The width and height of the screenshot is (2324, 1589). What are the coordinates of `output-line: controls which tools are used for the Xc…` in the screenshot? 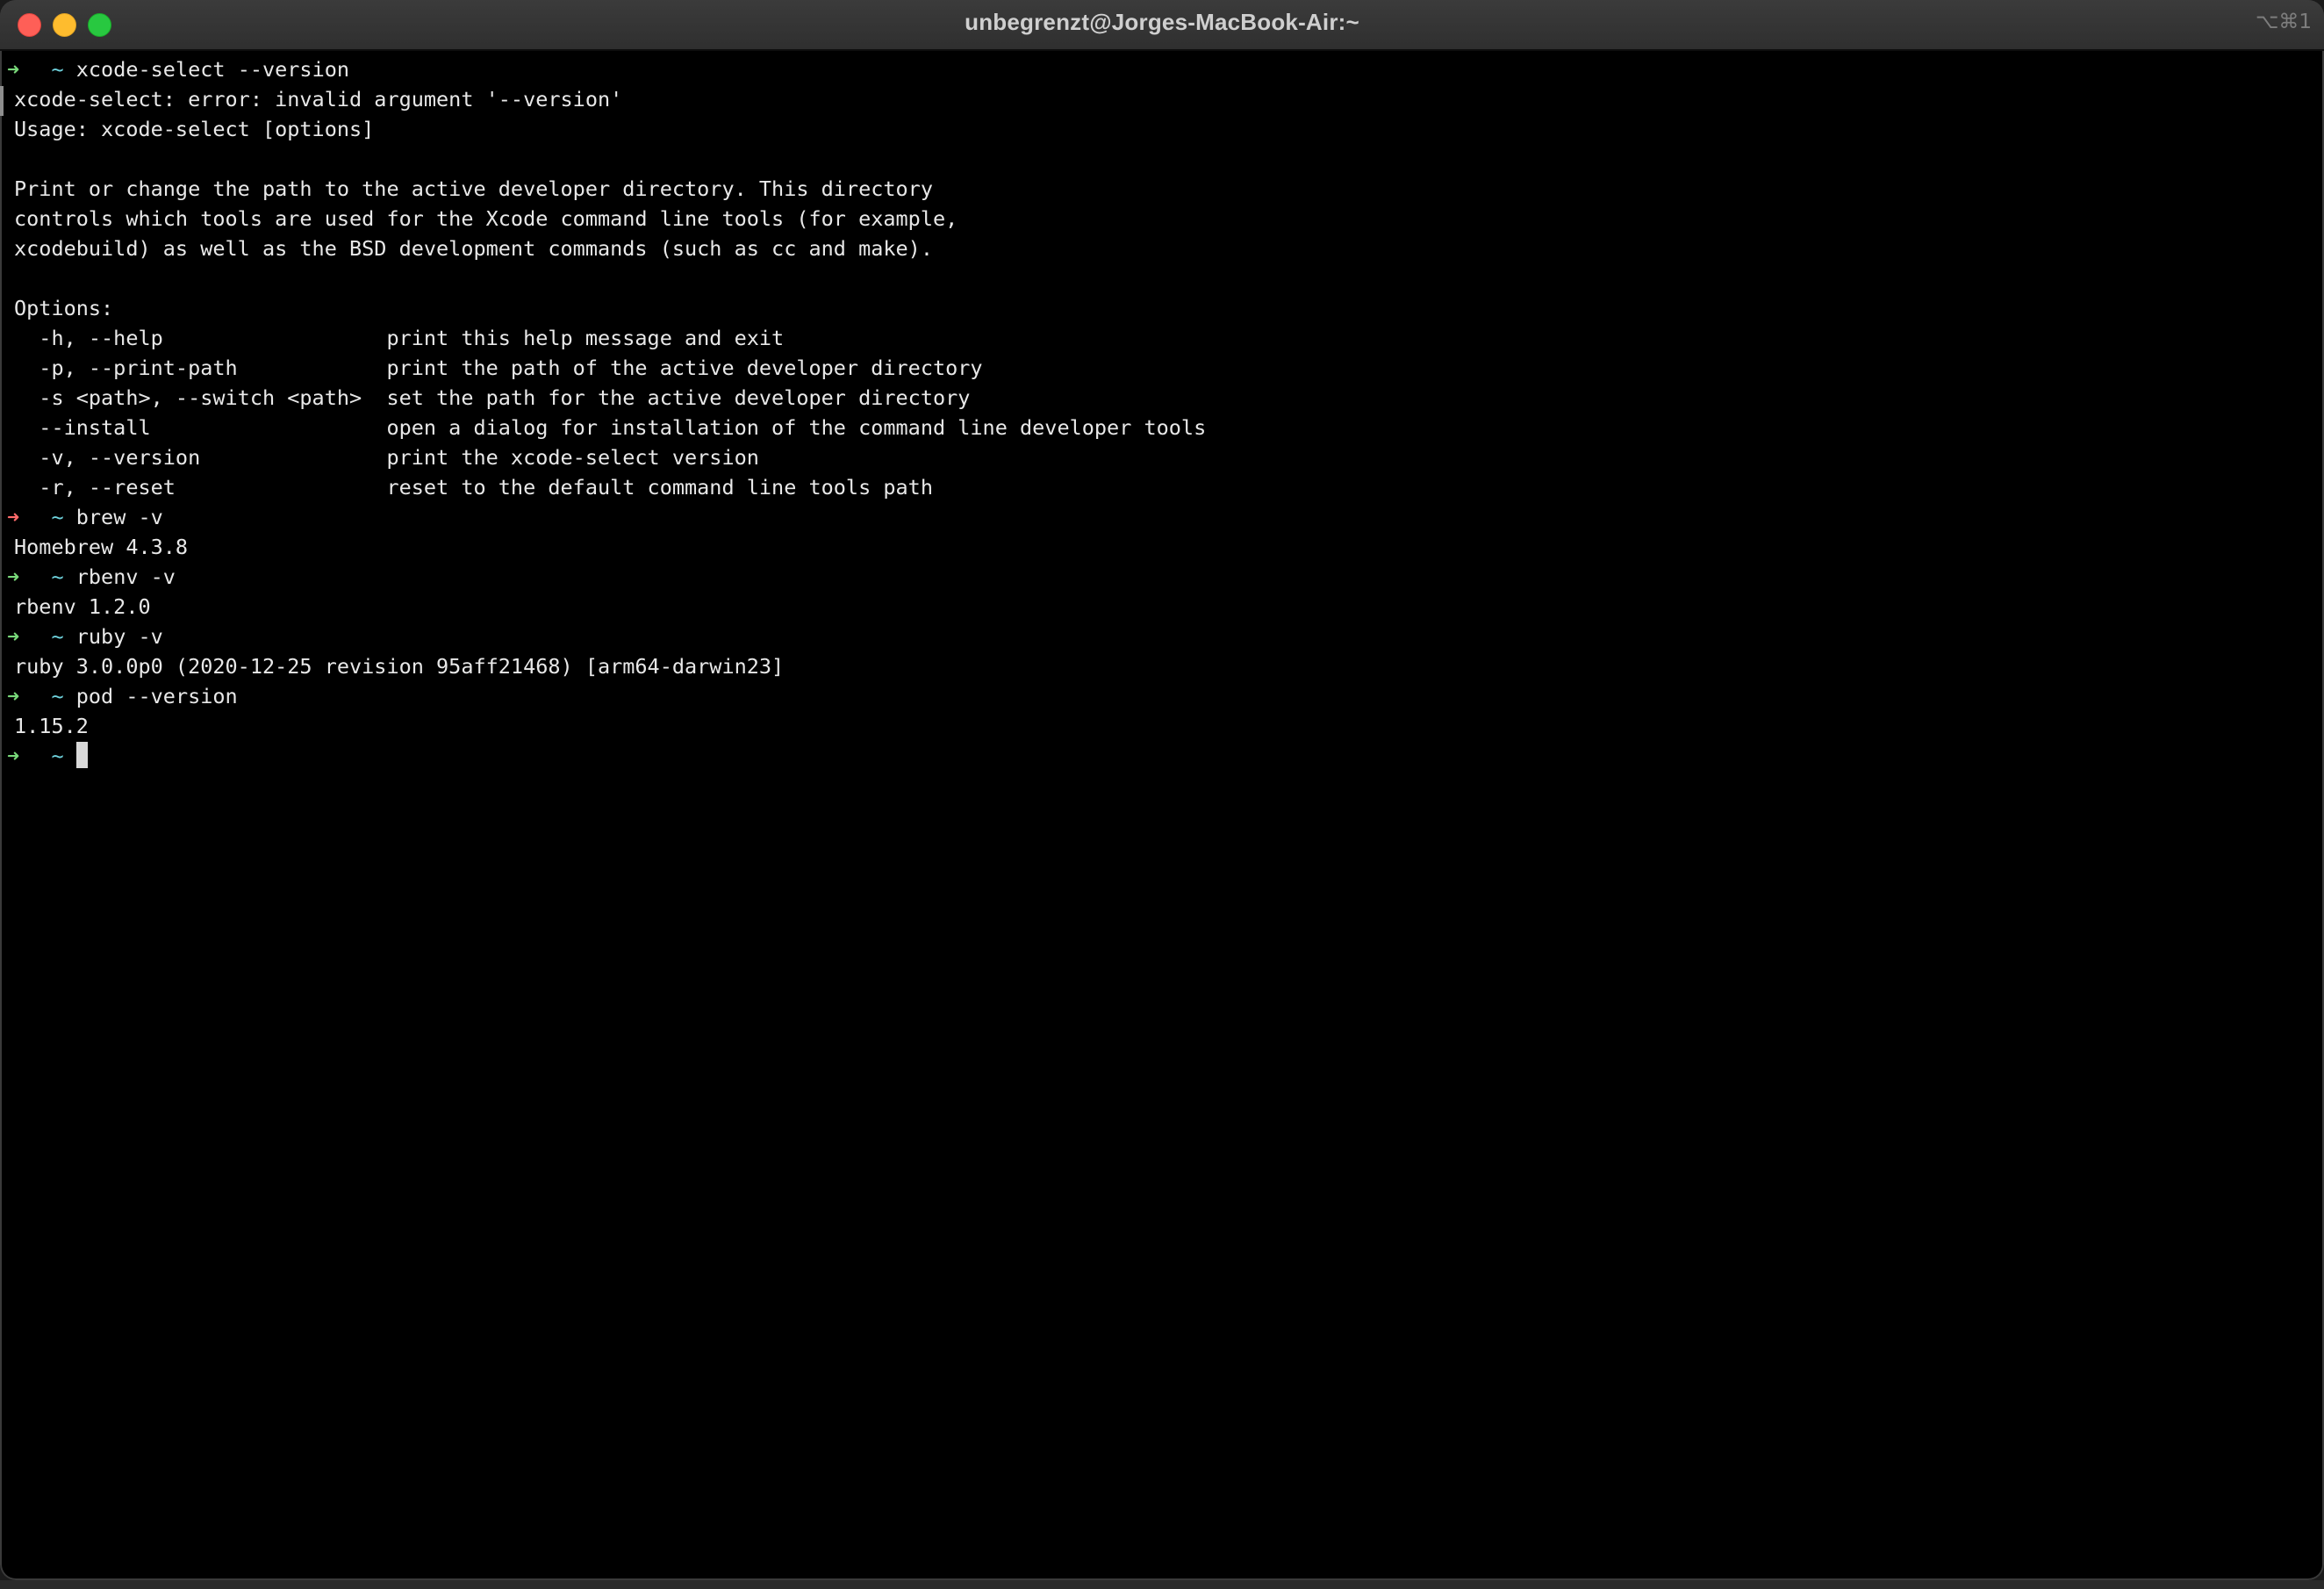 It's located at (1169, 219).